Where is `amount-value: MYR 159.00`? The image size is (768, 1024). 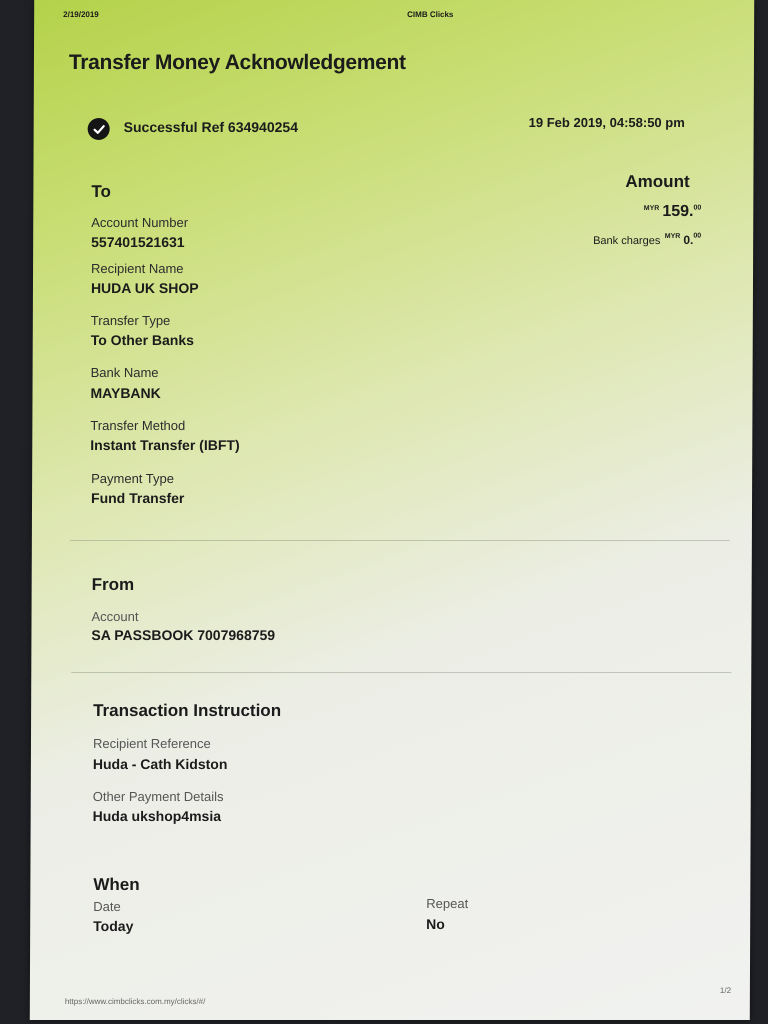 amount-value: MYR 159.00 is located at coordinates (673, 212).